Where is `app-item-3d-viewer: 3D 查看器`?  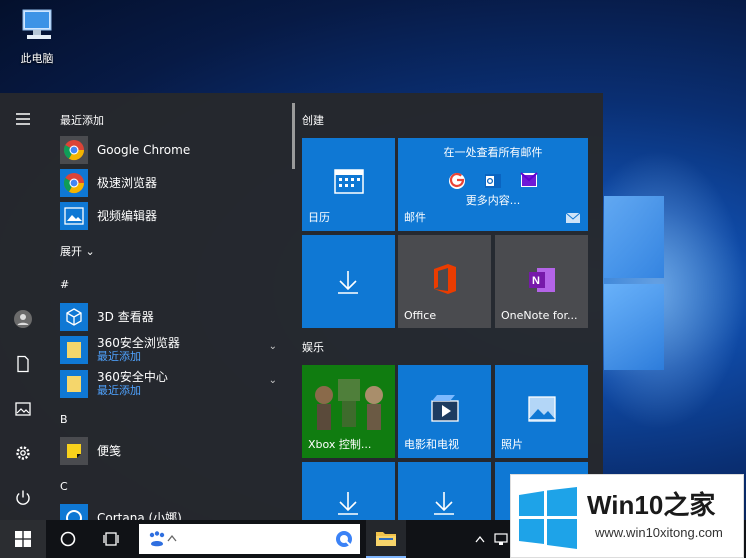 app-item-3d-viewer: 3D 查看器 is located at coordinates (172, 317).